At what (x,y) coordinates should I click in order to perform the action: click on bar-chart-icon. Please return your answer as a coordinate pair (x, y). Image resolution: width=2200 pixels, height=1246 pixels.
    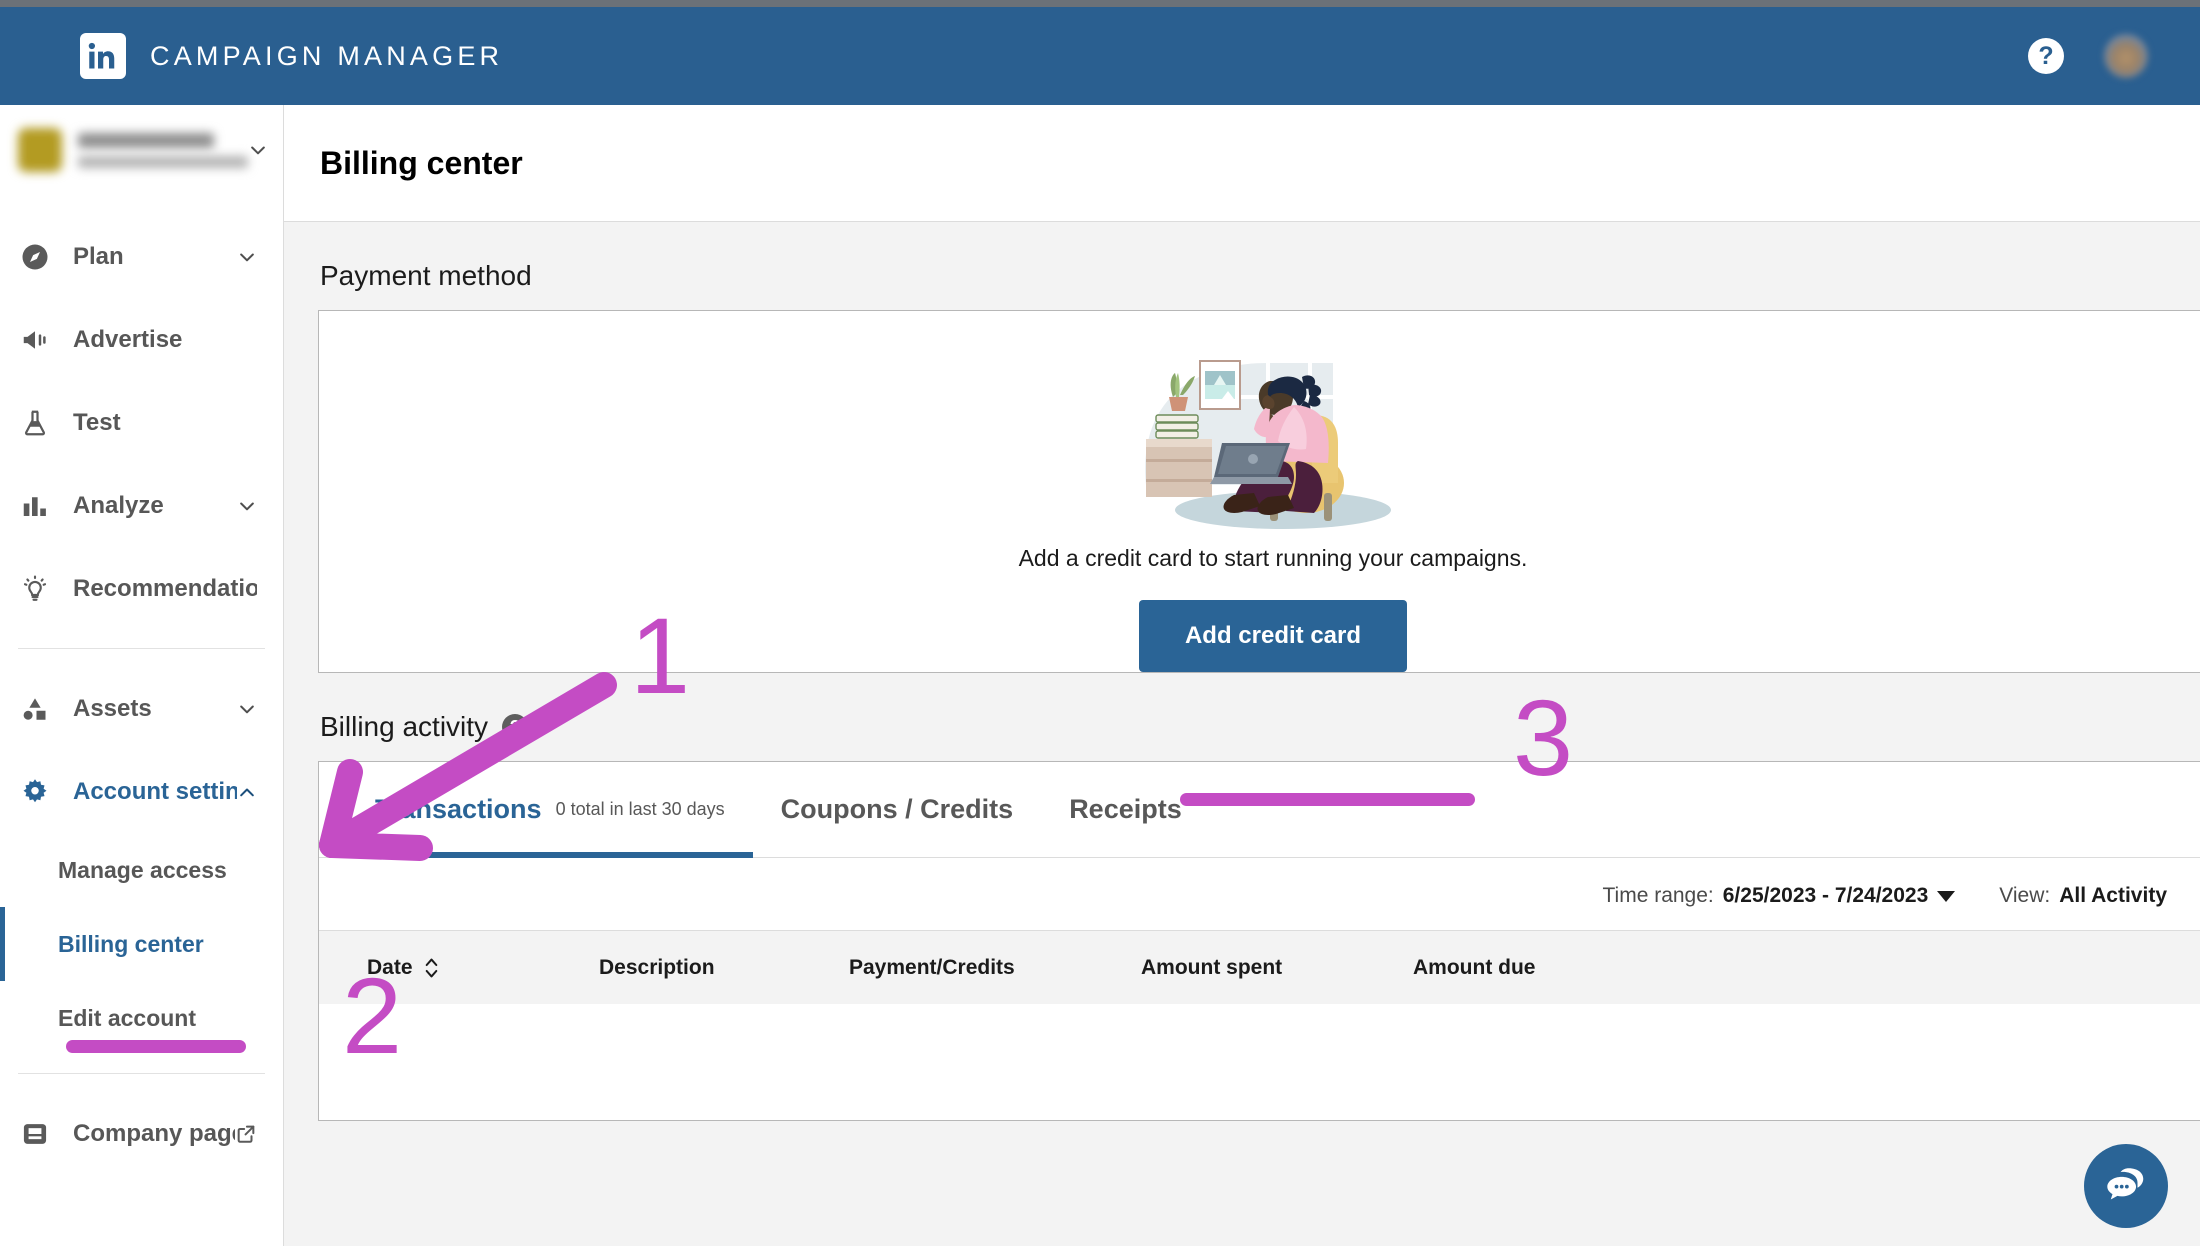
    Looking at the image, I should click on (35, 506).